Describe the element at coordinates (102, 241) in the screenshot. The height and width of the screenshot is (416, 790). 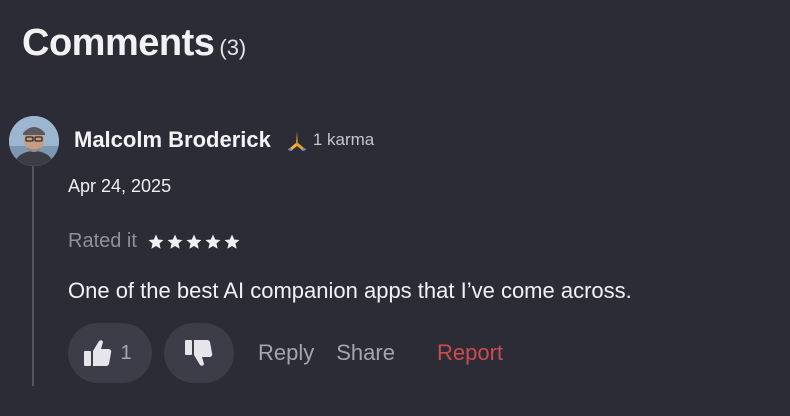
I see `rated-label: Rated it` at that location.